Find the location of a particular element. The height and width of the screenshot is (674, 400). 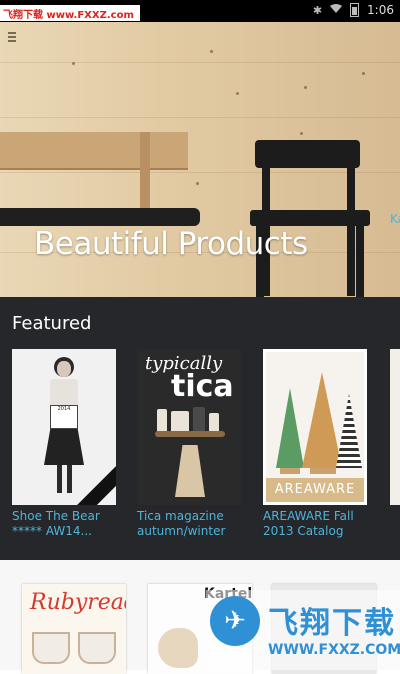

cover-label: 2014 is located at coordinates (64, 417).